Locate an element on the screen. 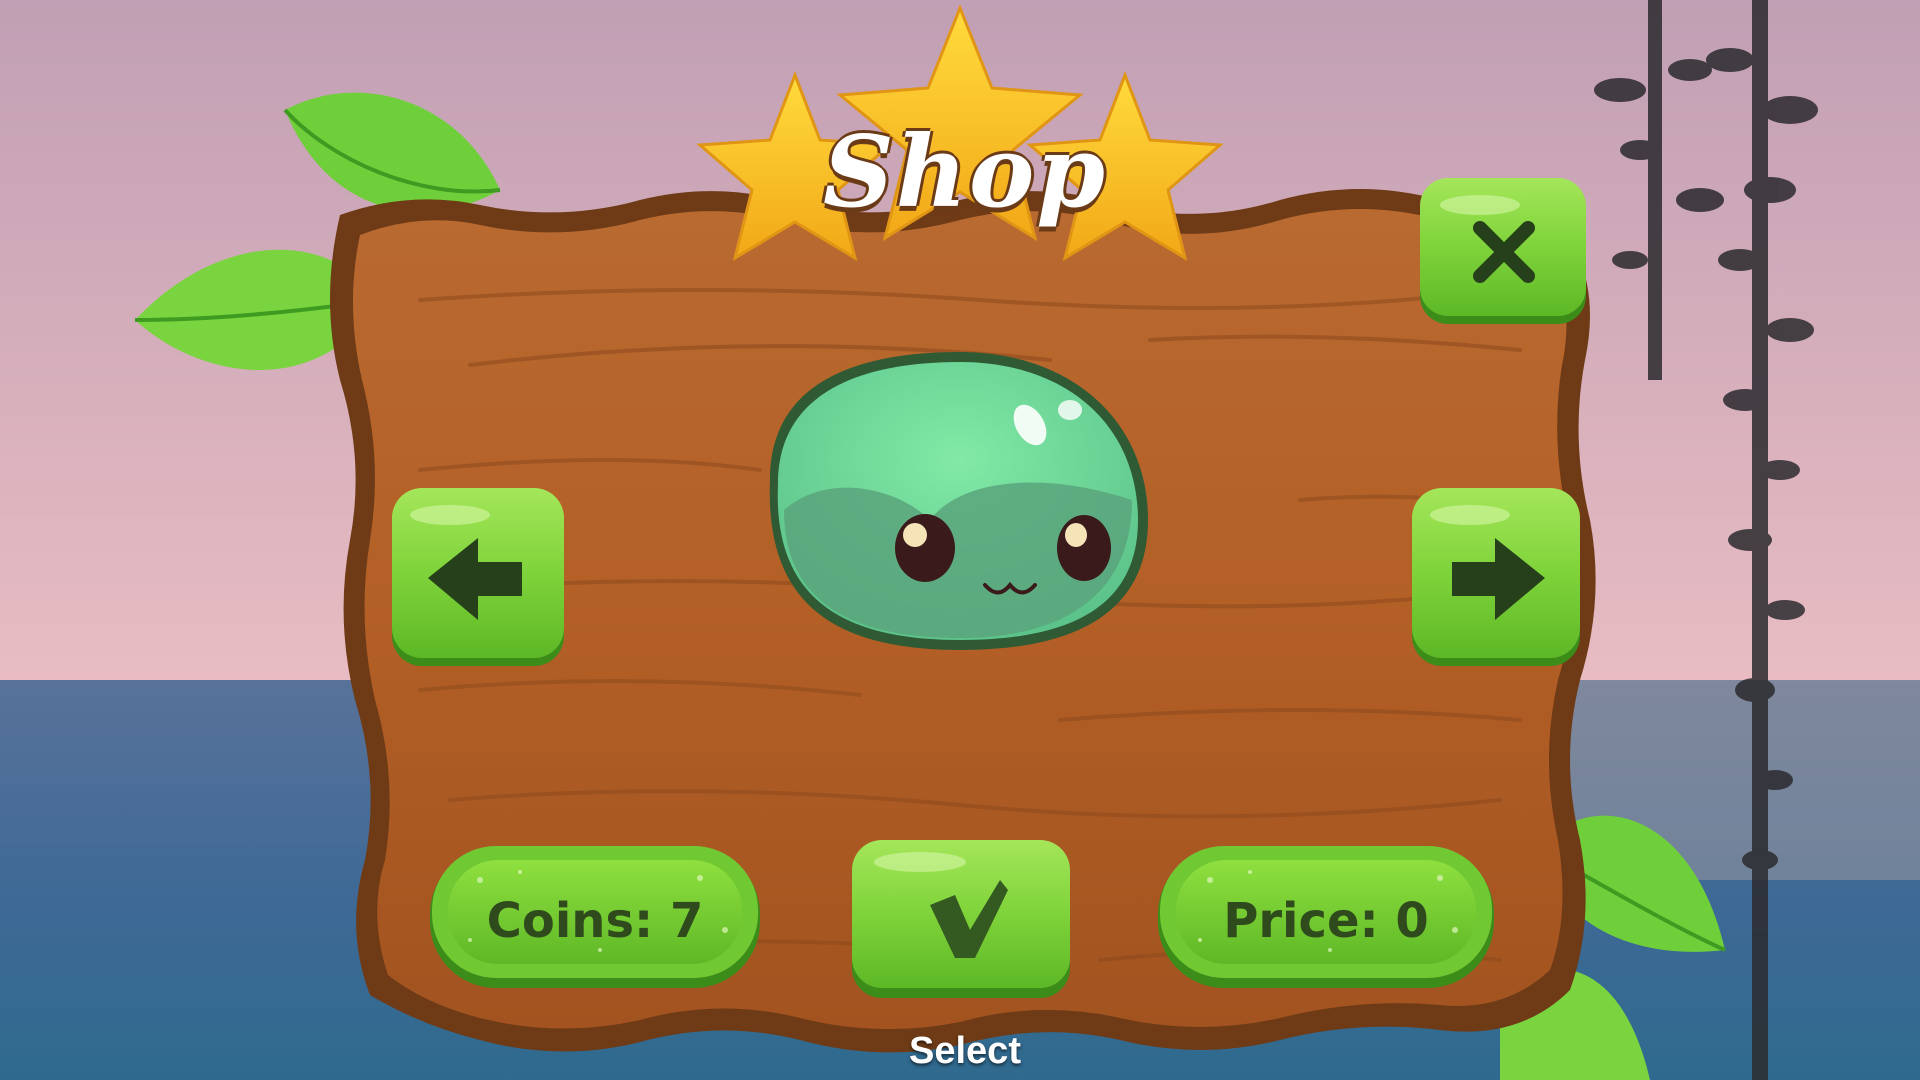 This screenshot has height=1080, width=1920. green-slime-character is located at coordinates (958, 501).